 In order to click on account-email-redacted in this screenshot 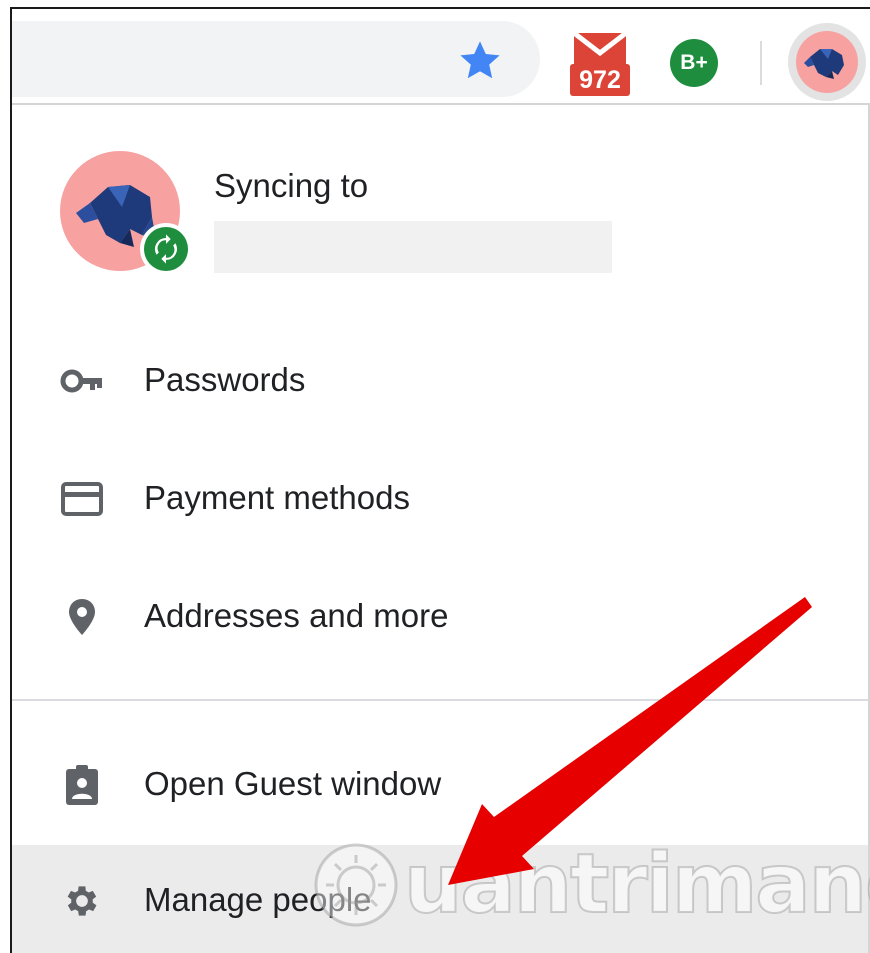, I will do `click(413, 247)`.